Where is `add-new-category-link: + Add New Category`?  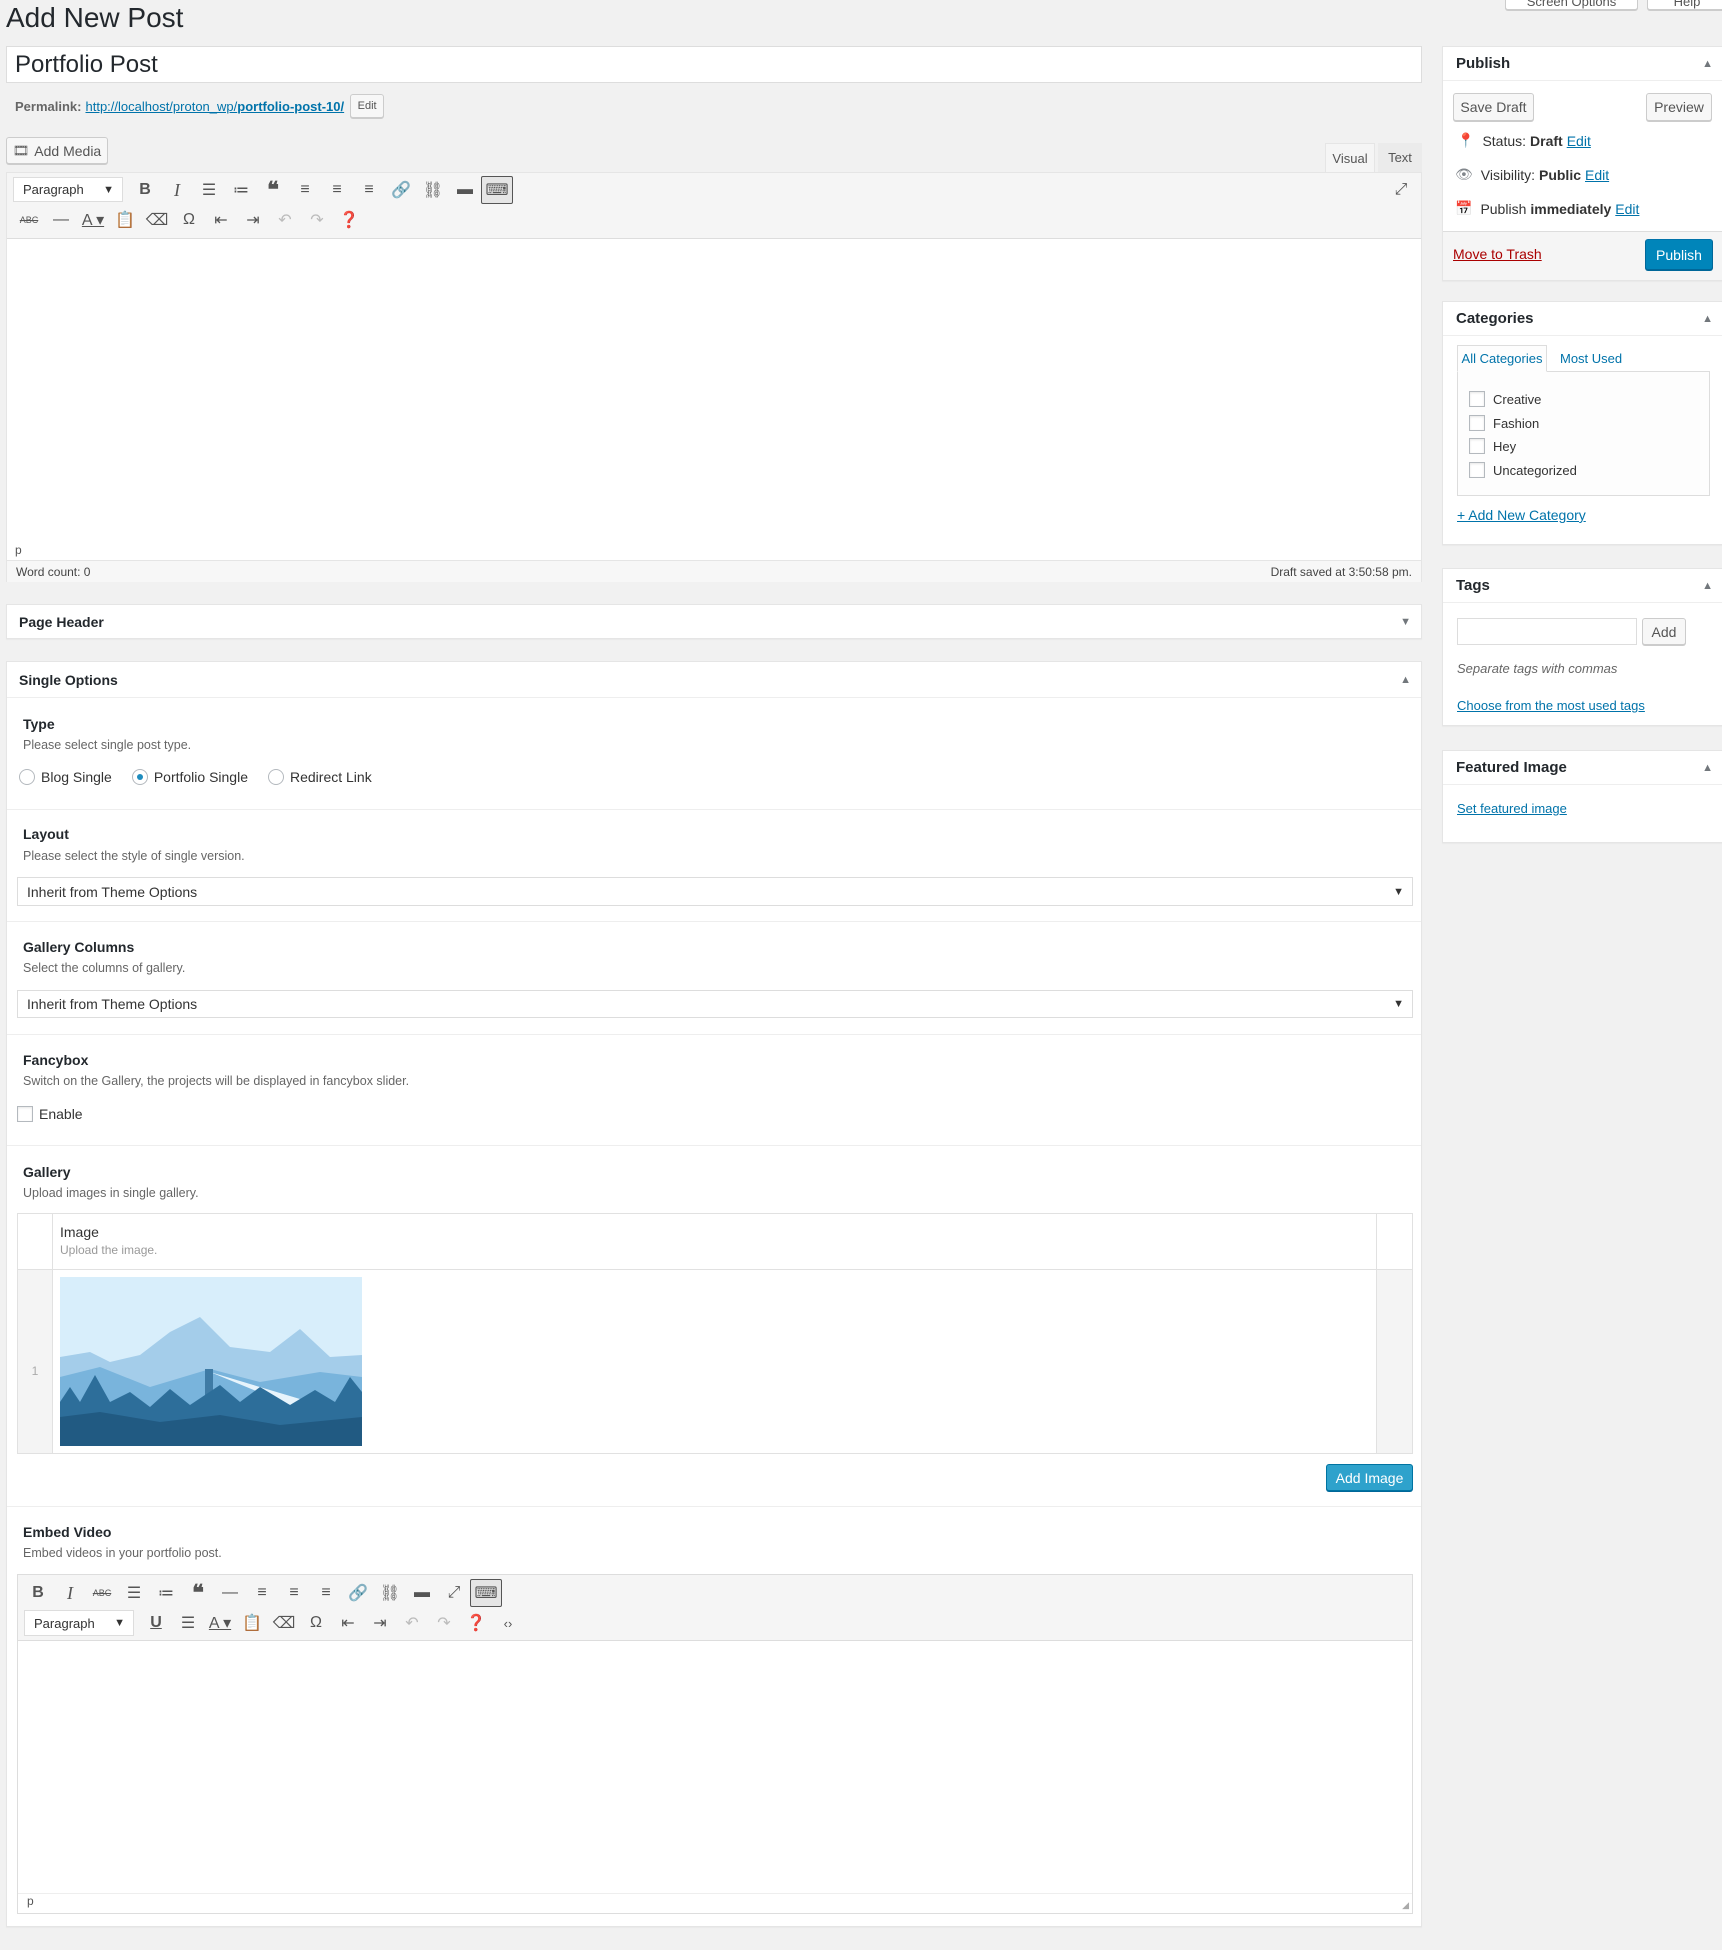
add-new-category-link: + Add New Category is located at coordinates (1521, 515).